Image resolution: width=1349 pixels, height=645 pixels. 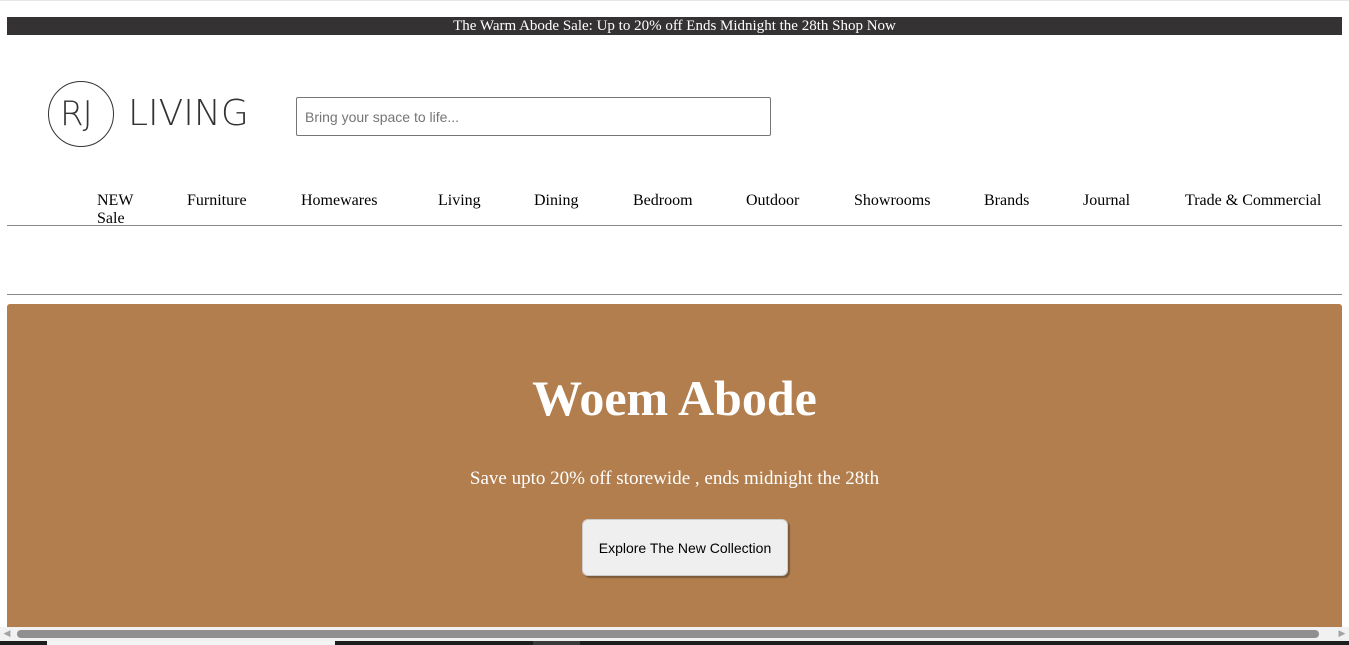 What do you see at coordinates (674, 294) in the screenshot?
I see `divider` at bounding box center [674, 294].